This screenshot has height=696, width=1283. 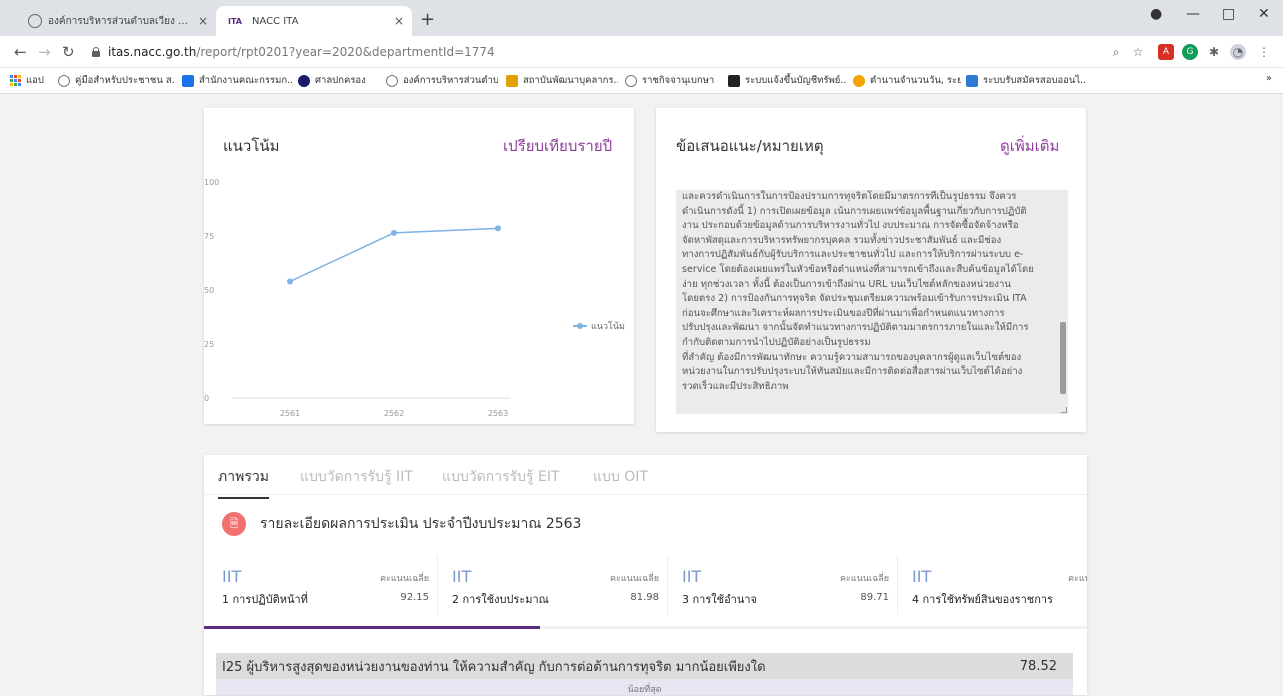 I want to click on court-logo-icon, so click(x=304, y=80).